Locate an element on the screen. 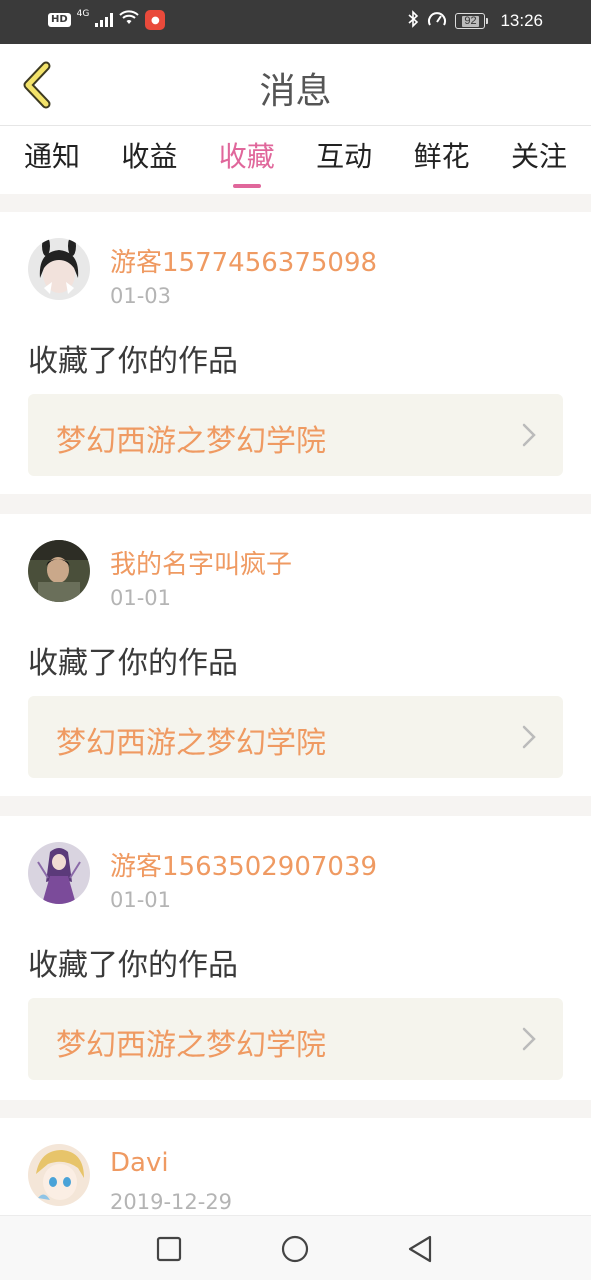 This screenshot has width=591, height=1280. message-date: 01-03 is located at coordinates (141, 296).